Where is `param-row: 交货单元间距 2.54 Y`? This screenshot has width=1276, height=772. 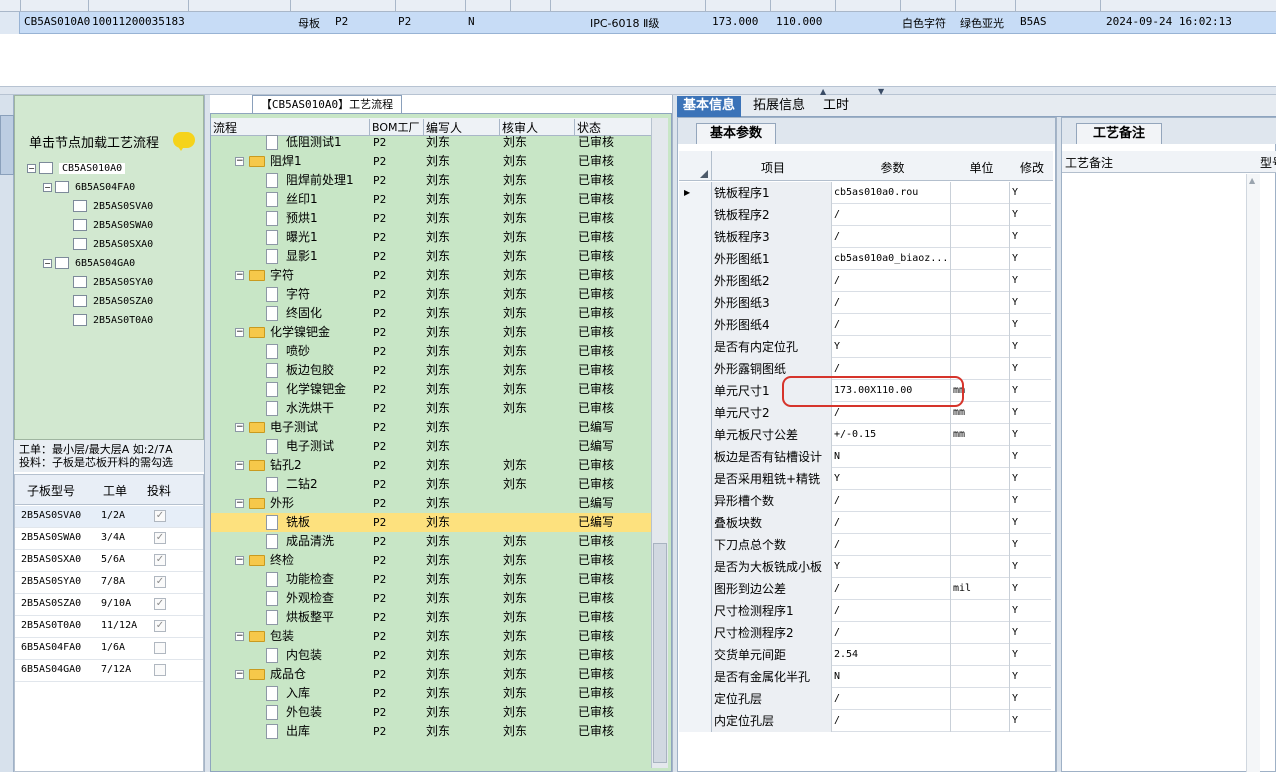
param-row: 交货单元间距 2.54 Y is located at coordinates (865, 655).